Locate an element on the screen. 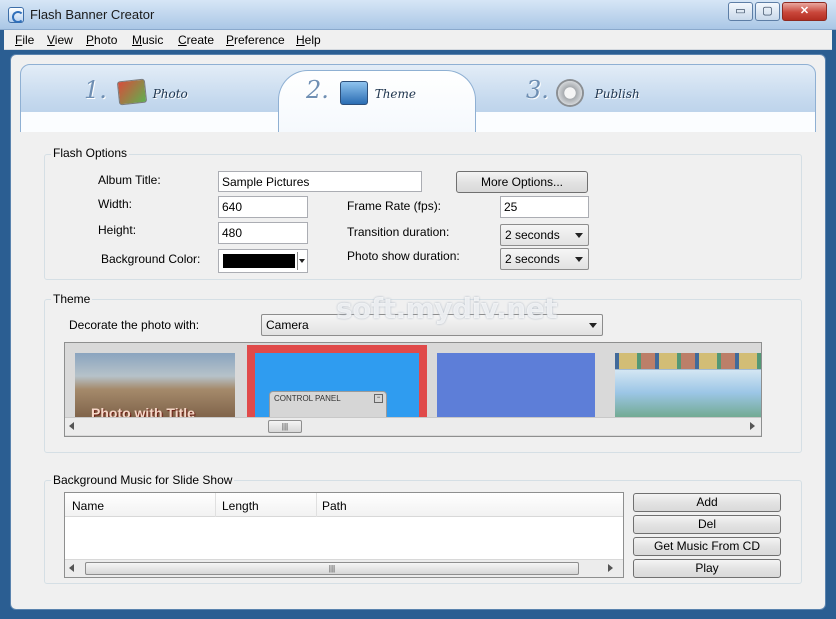  add-music-button: Add is located at coordinates (707, 502).